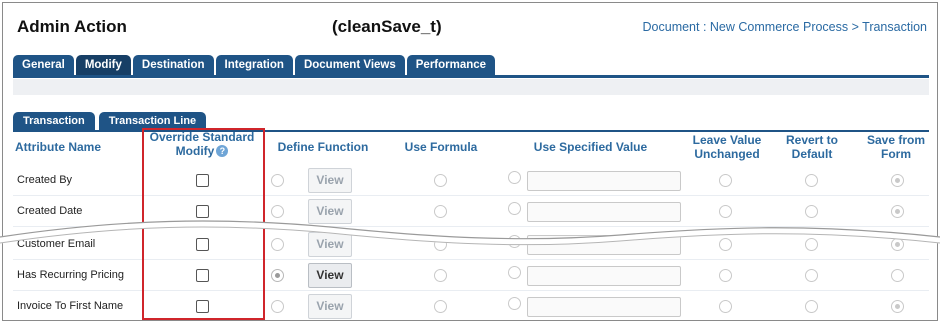 The width and height of the screenshot is (940, 323). Describe the element at coordinates (152, 121) in the screenshot. I see `subtab-transaction-line: Transaction Line` at that location.